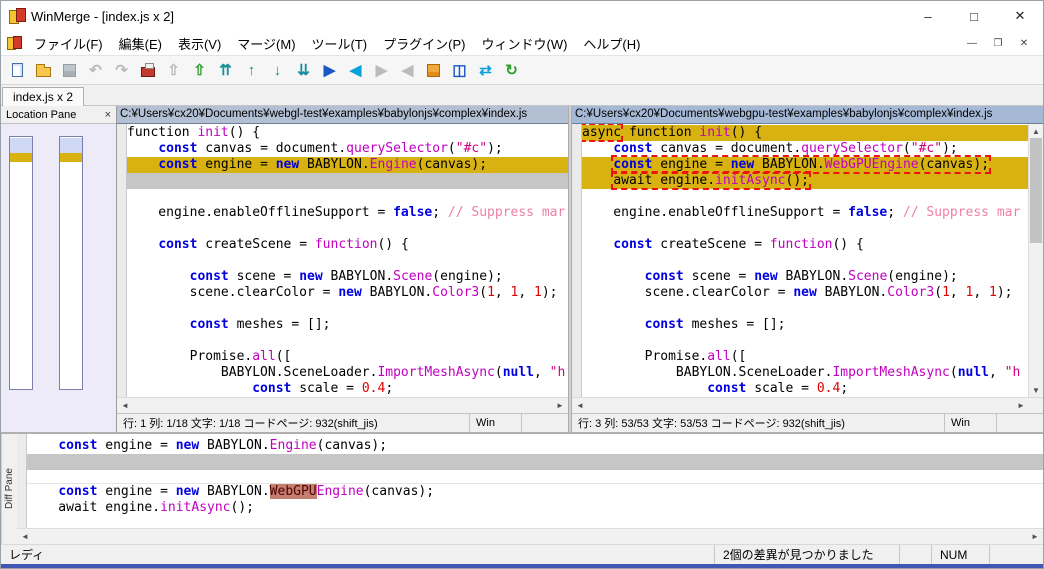 The width and height of the screenshot is (1044, 569). I want to click on diff-hscroll-track, so click(530, 536).